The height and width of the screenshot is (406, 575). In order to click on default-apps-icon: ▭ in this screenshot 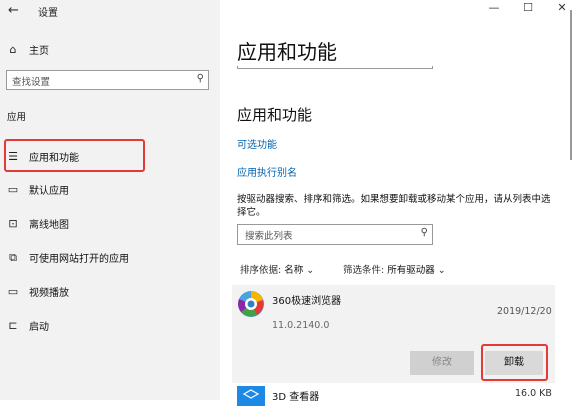, I will do `click(13, 189)`.